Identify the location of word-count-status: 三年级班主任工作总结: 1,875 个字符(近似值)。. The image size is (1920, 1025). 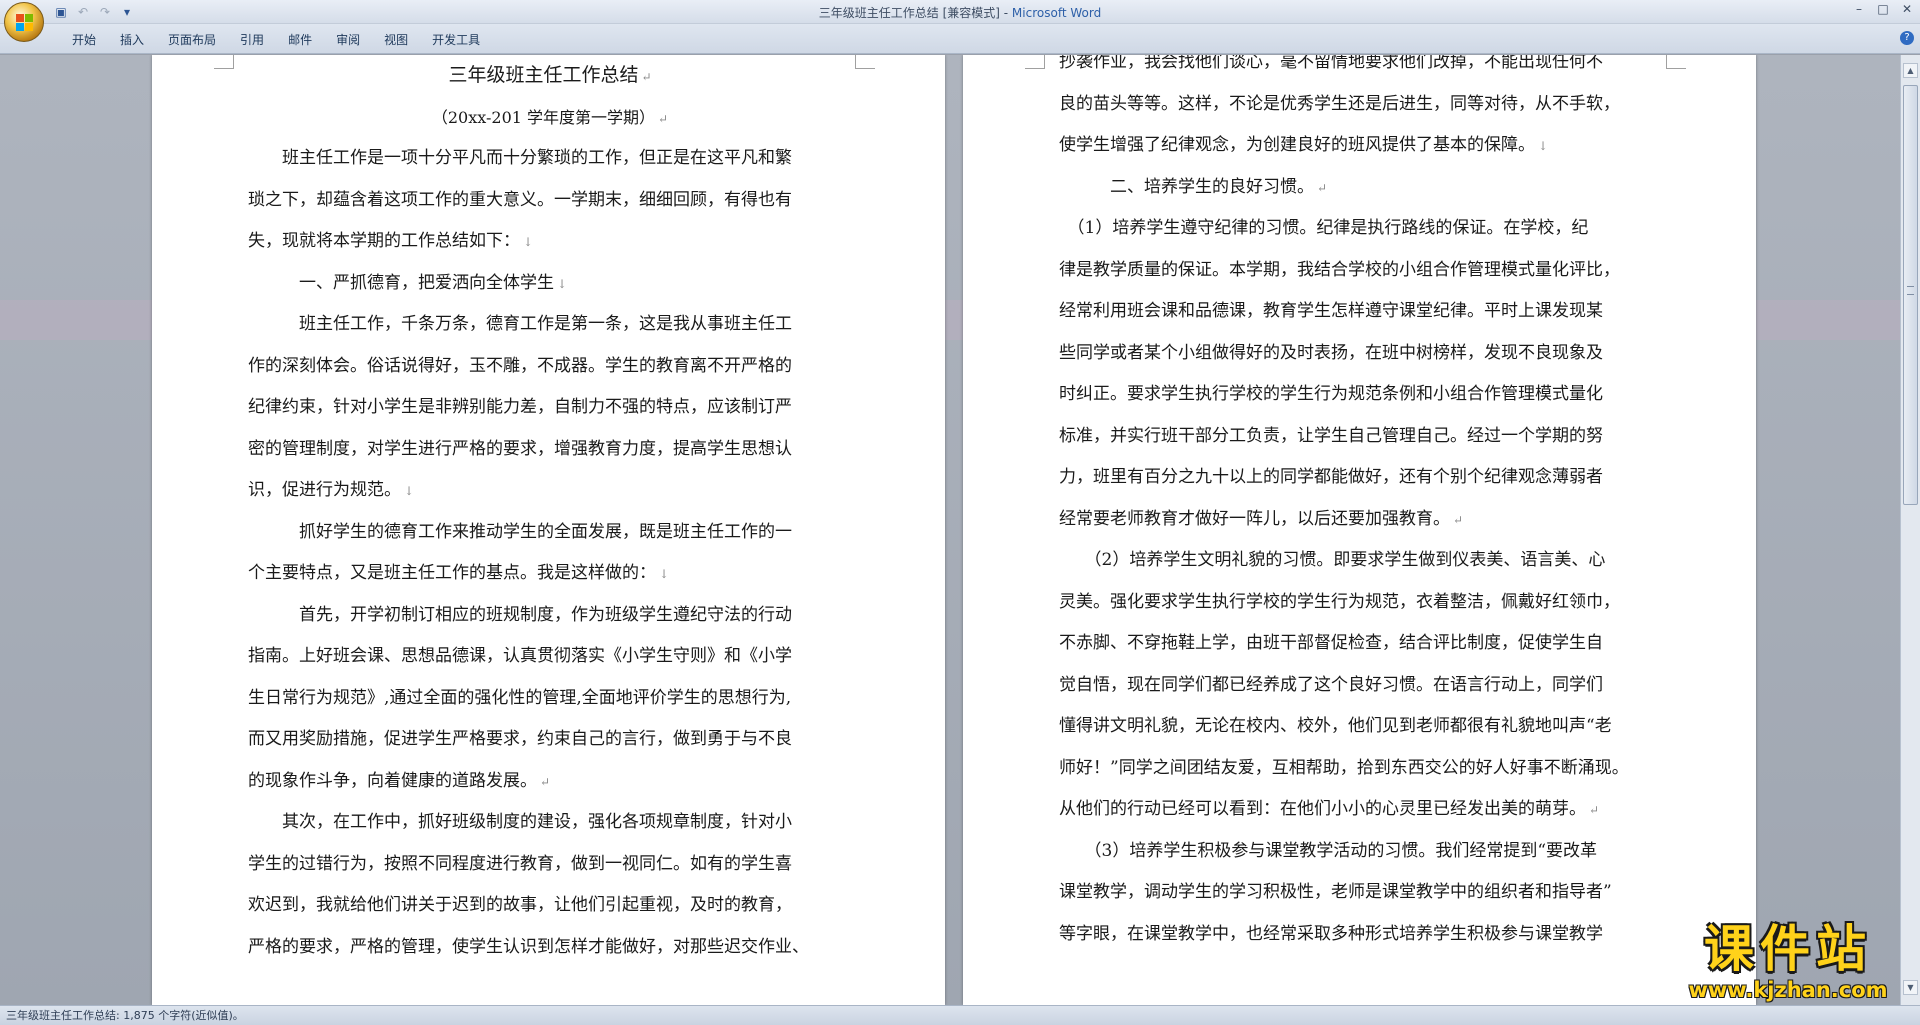
(125, 1015).